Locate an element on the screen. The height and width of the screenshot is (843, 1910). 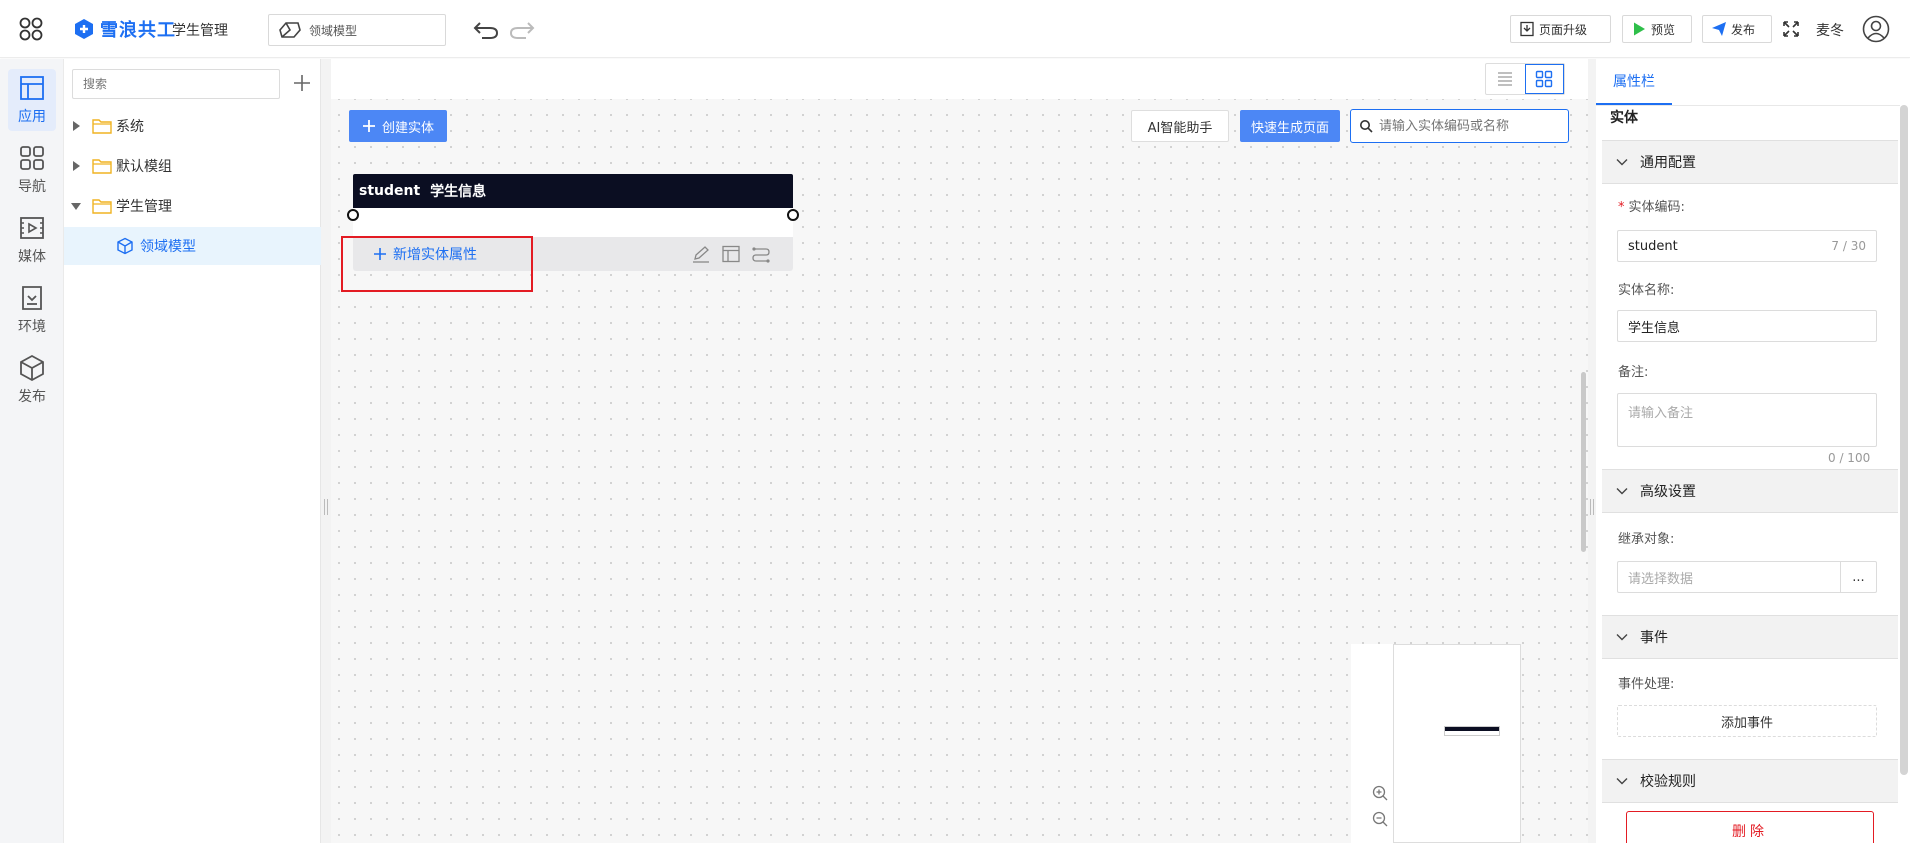
entity-card-header: student 学生信息 is located at coordinates (573, 191).